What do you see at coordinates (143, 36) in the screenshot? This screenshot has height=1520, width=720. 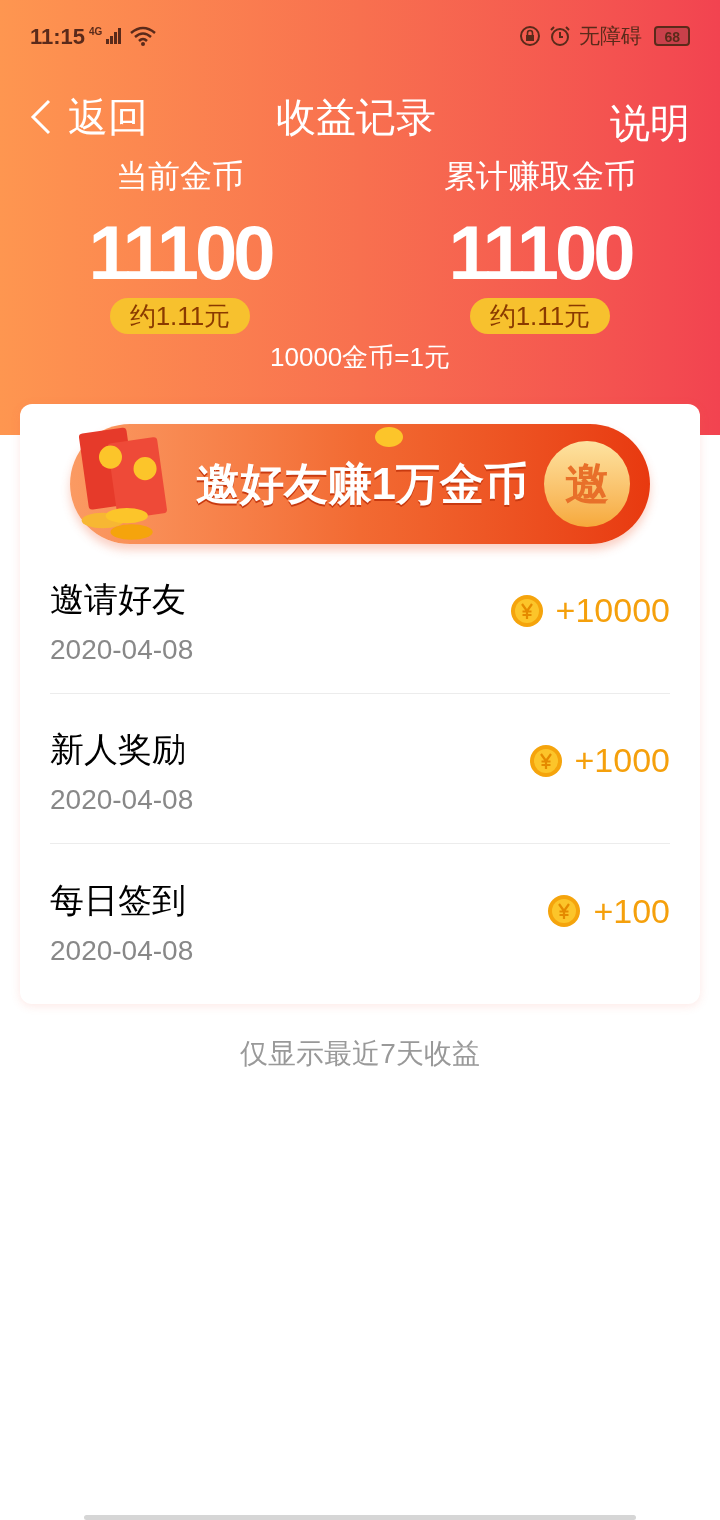 I see `wifi-icon` at bounding box center [143, 36].